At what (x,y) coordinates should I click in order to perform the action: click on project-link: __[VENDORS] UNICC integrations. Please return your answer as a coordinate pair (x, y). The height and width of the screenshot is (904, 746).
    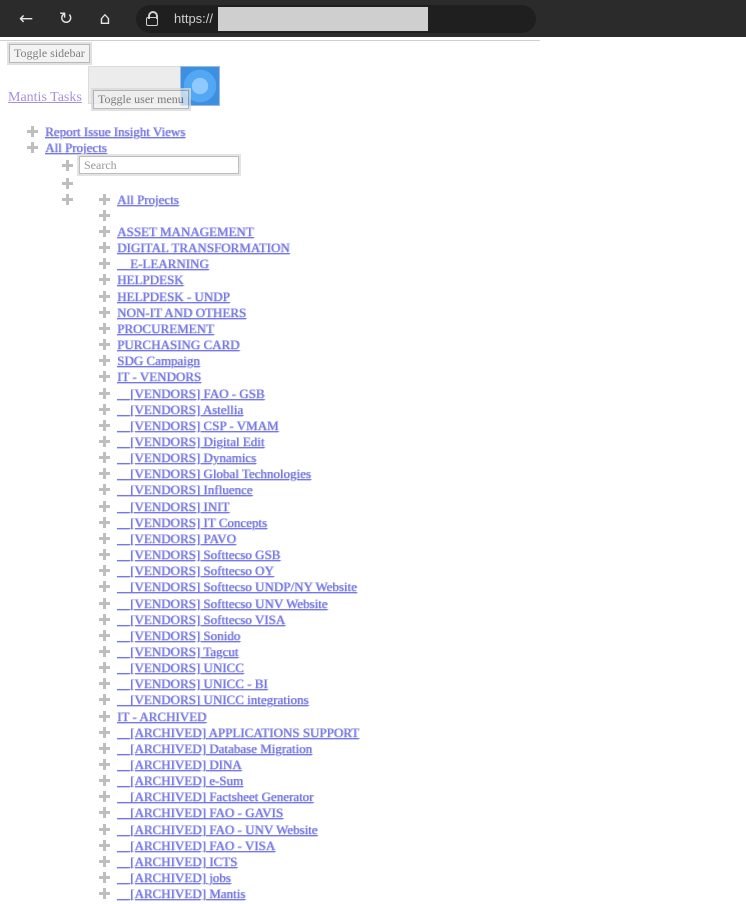
    Looking at the image, I should click on (212, 699).